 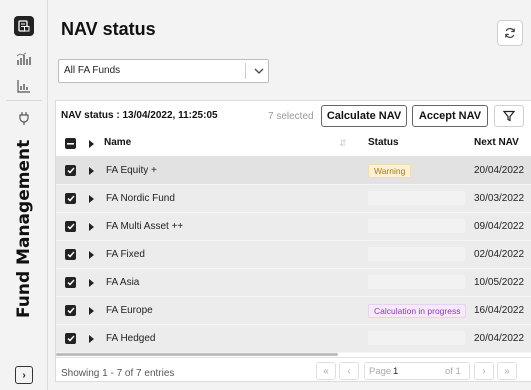 What do you see at coordinates (417, 311) in the screenshot?
I see `status-badge: Calculation in progress` at bounding box center [417, 311].